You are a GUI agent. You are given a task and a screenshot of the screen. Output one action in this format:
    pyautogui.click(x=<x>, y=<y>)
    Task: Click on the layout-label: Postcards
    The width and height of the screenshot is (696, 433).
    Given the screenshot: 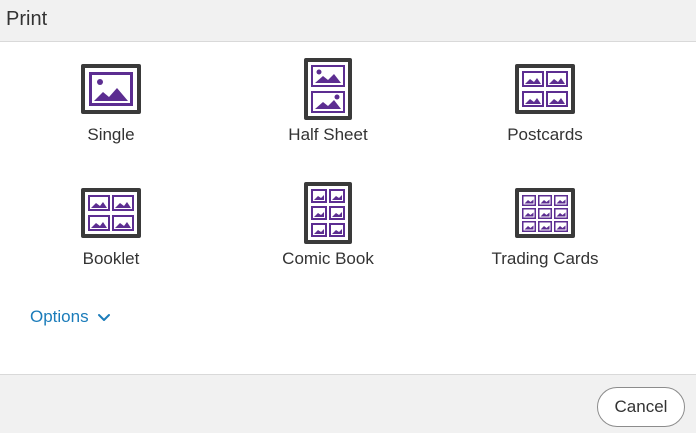 What is the action you would take?
    pyautogui.click(x=545, y=134)
    